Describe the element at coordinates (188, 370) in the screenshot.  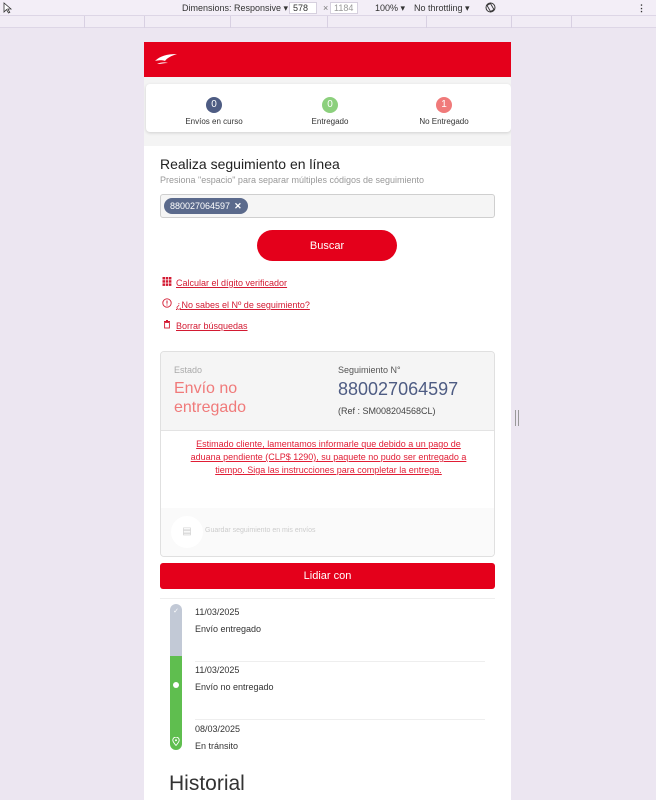
I see `status-label: Estado` at that location.